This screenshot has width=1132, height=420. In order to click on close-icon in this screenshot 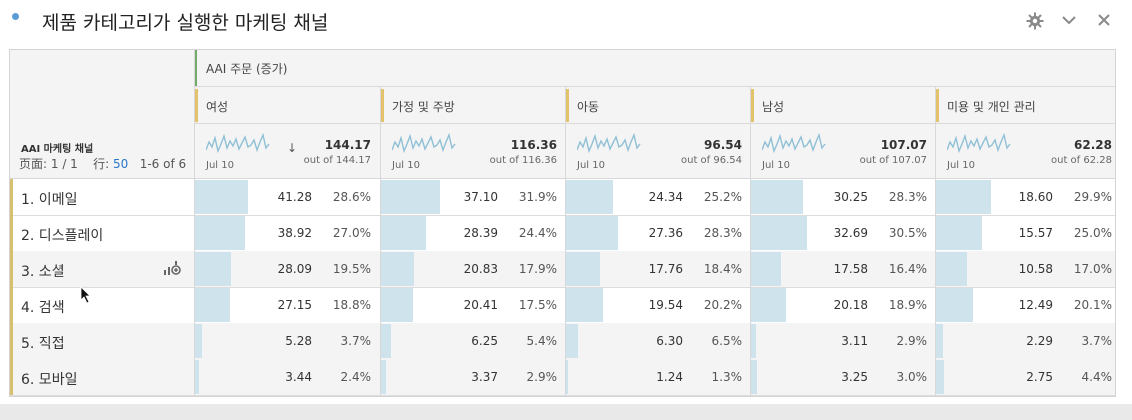, I will do `click(1107, 22)`.